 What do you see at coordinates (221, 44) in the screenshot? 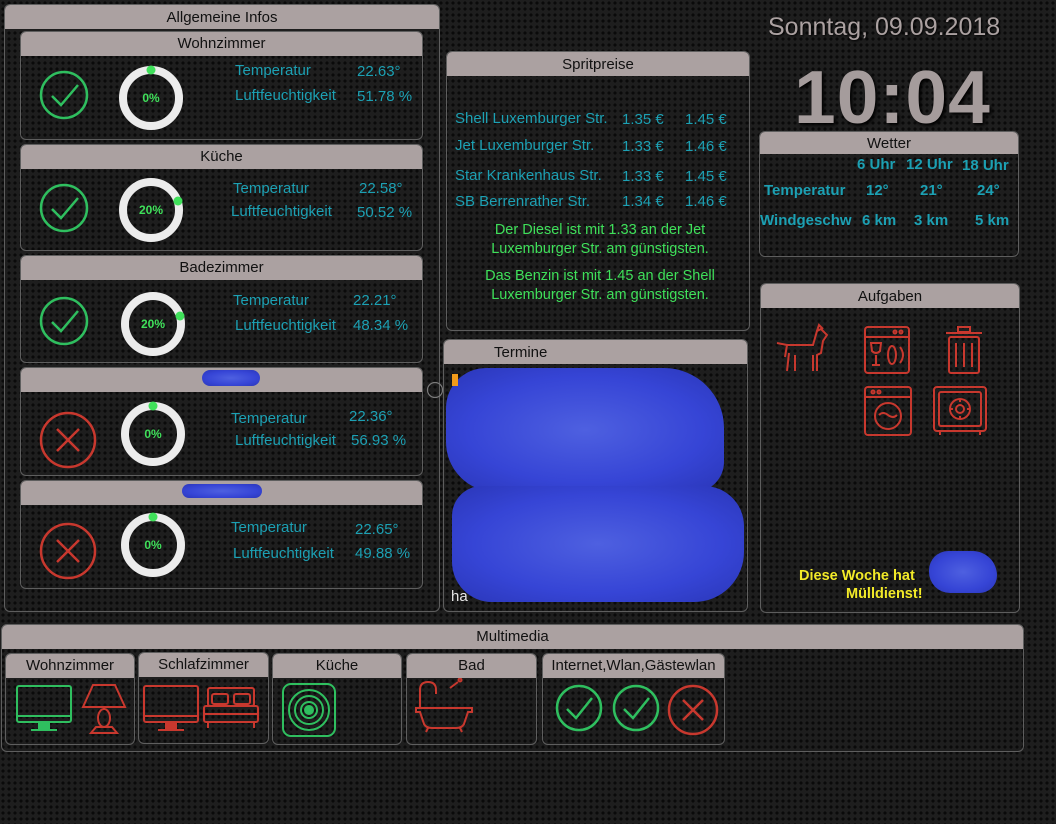
I see `room-title: Wohnzimmer` at bounding box center [221, 44].